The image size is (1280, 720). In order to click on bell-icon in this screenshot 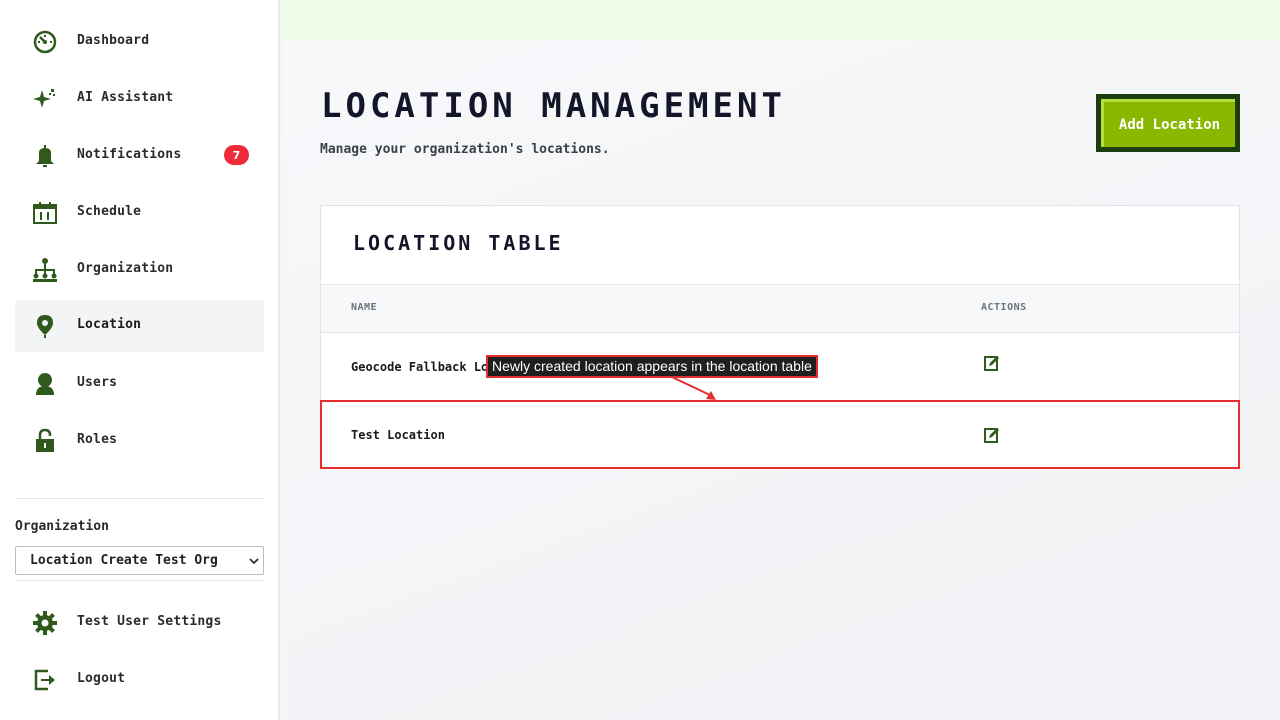, I will do `click(45, 156)`.